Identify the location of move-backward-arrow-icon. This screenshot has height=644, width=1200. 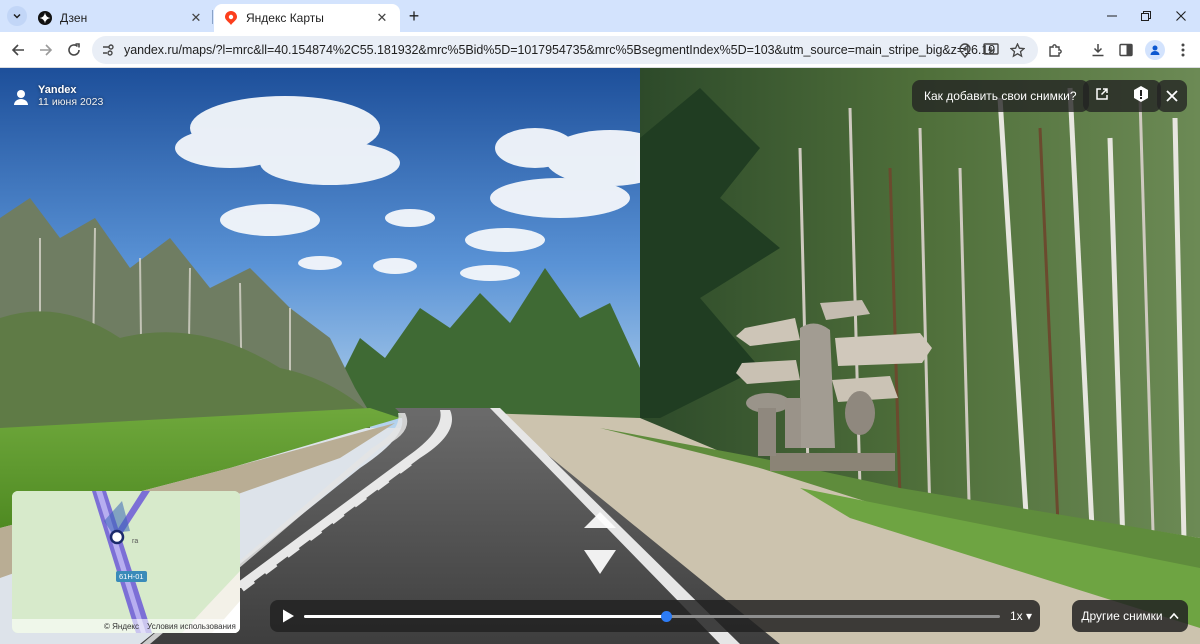
(600, 562).